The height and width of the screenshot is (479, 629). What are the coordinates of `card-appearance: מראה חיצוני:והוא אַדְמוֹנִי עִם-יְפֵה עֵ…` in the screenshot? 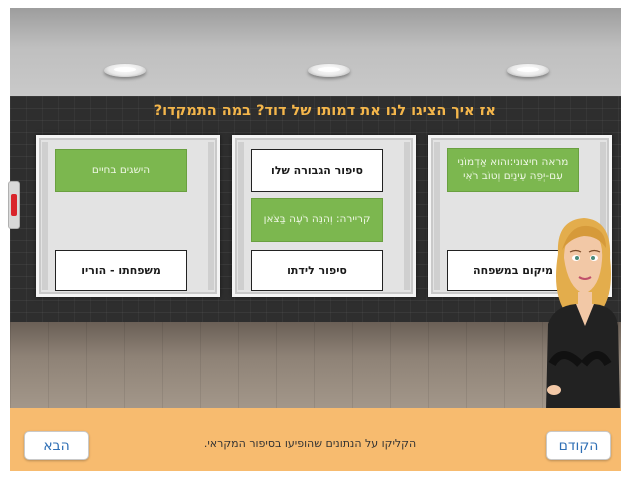 It's located at (513, 170).